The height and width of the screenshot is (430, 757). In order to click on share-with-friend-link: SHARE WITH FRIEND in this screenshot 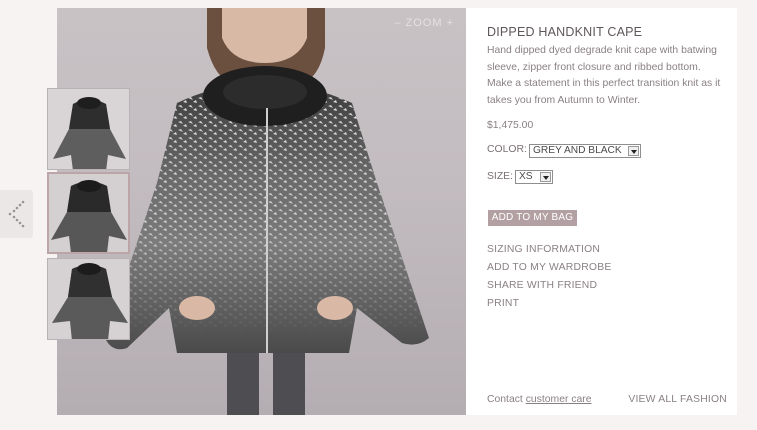, I will do `click(542, 285)`.